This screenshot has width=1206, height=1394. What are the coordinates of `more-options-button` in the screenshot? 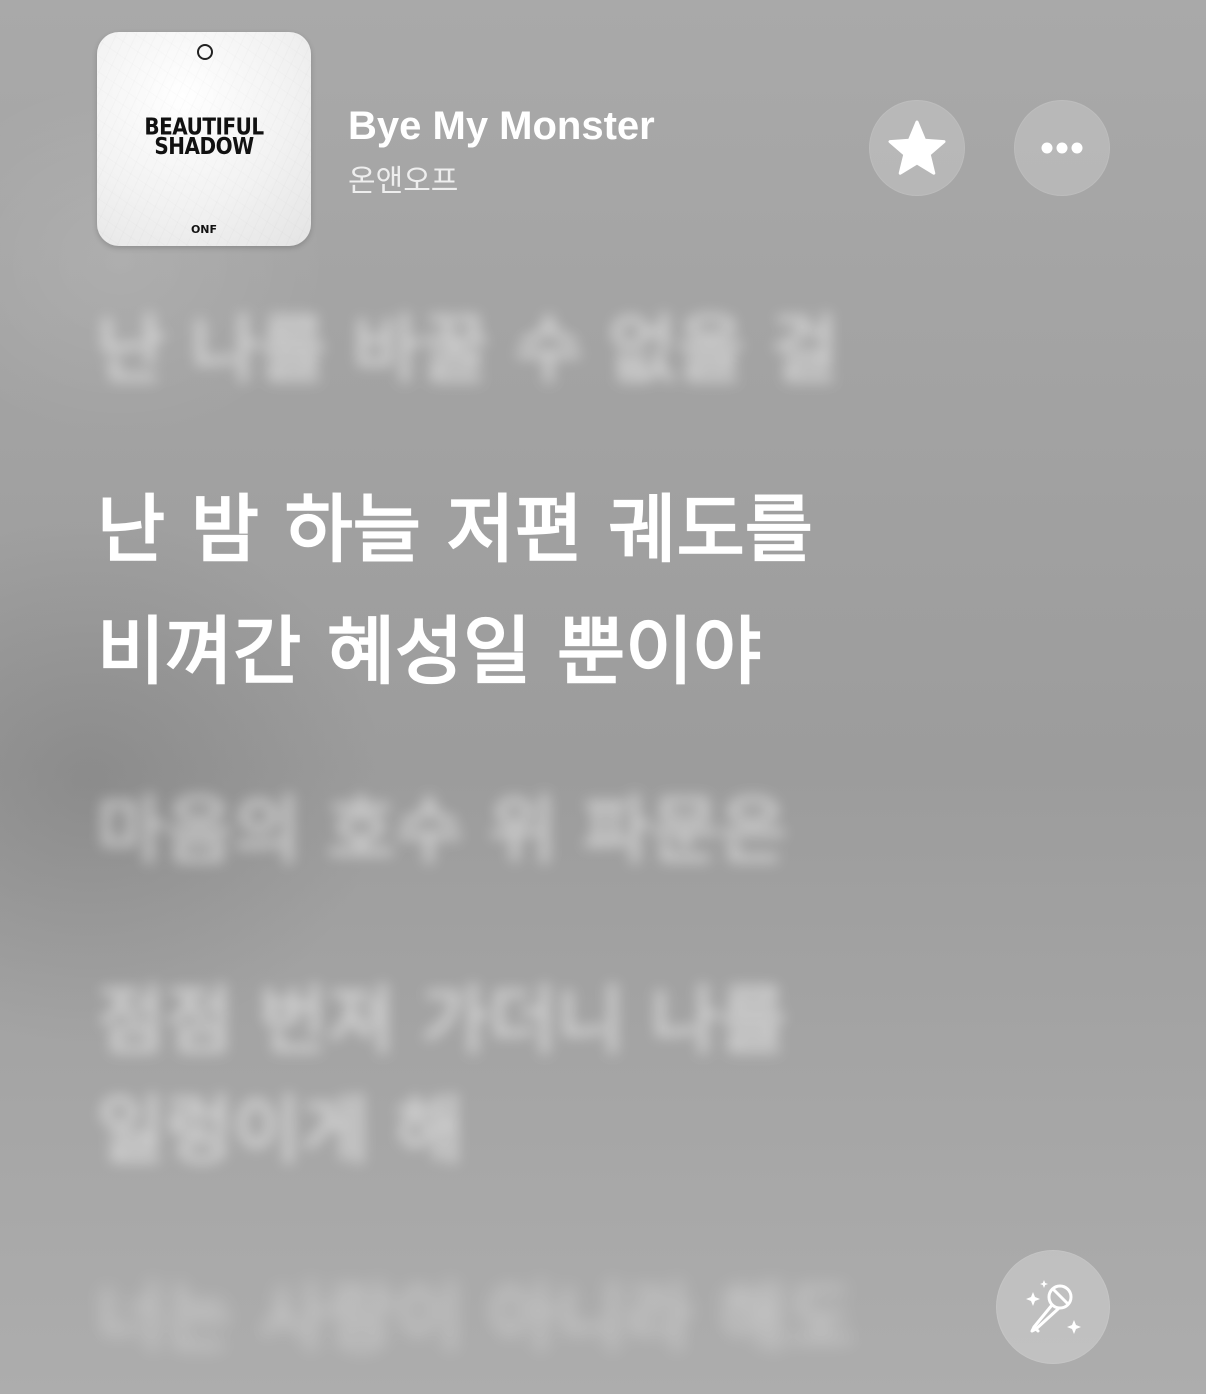 It's located at (1062, 148).